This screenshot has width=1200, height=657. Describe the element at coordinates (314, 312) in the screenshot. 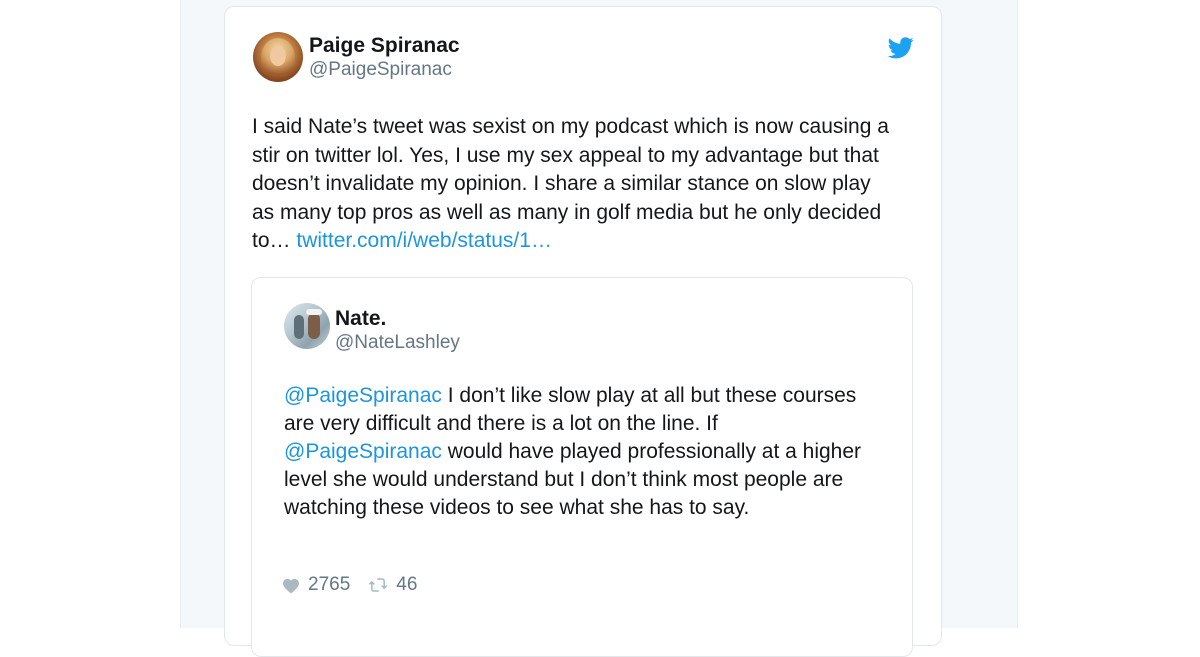

I see `avatar-hat` at that location.